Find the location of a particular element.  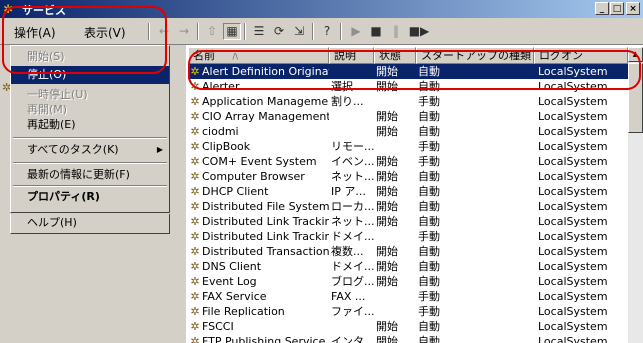

menu-item-properties: プロパティ(R) is located at coordinates (90, 197).